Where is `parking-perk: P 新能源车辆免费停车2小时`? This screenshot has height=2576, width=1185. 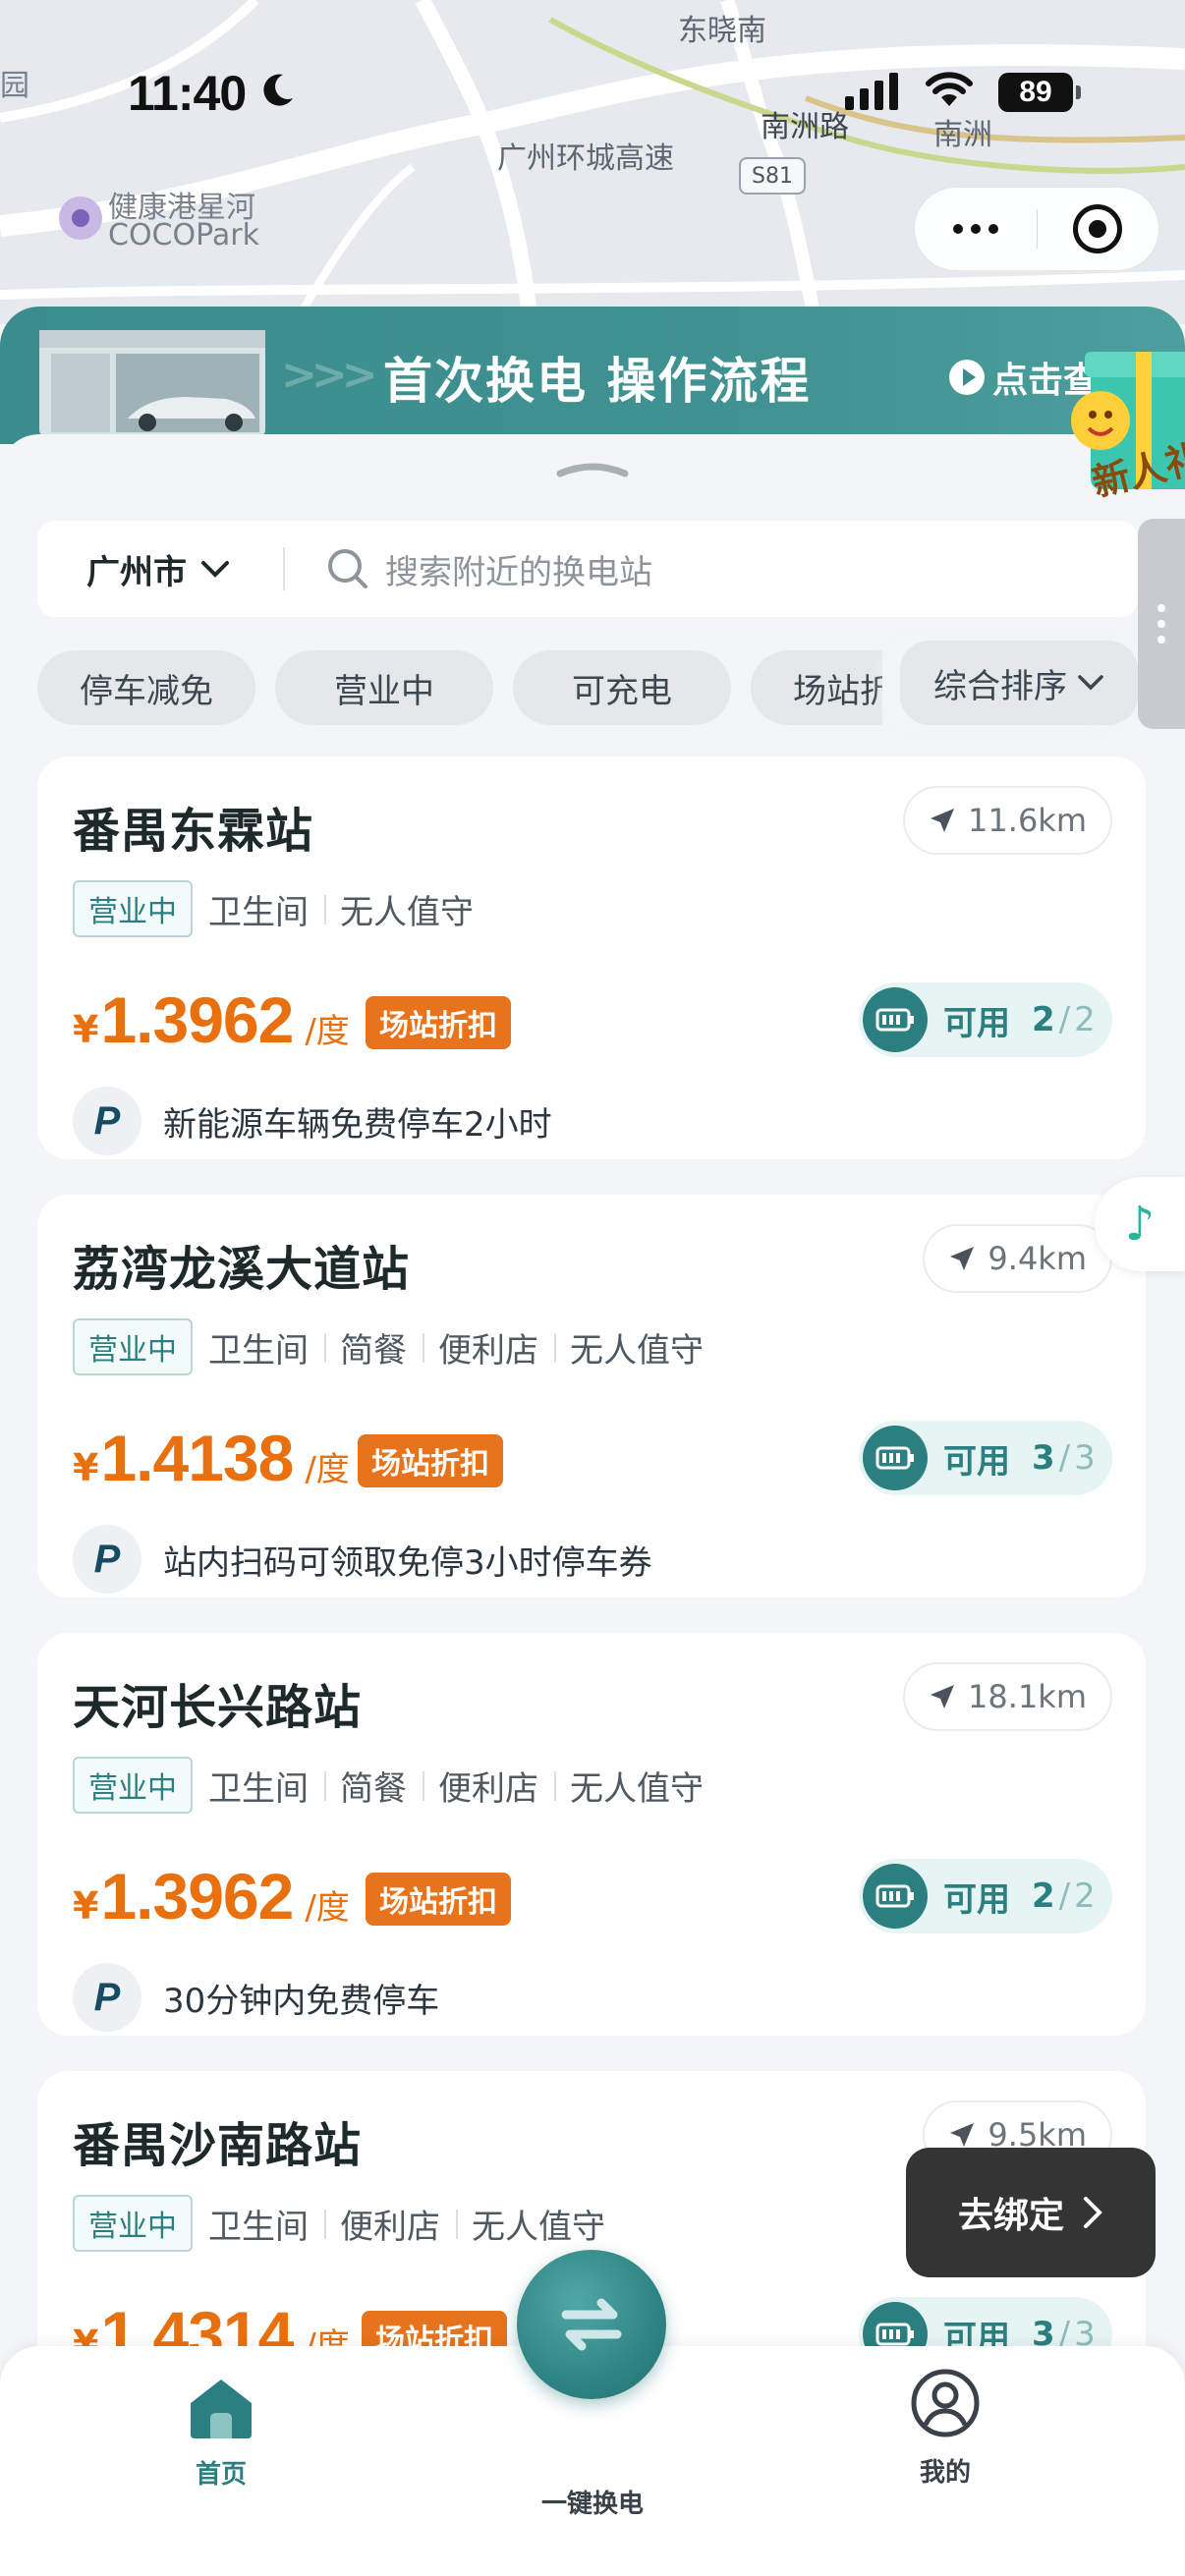 parking-perk: P 新能源车辆免费停车2小时 is located at coordinates (313, 1121).